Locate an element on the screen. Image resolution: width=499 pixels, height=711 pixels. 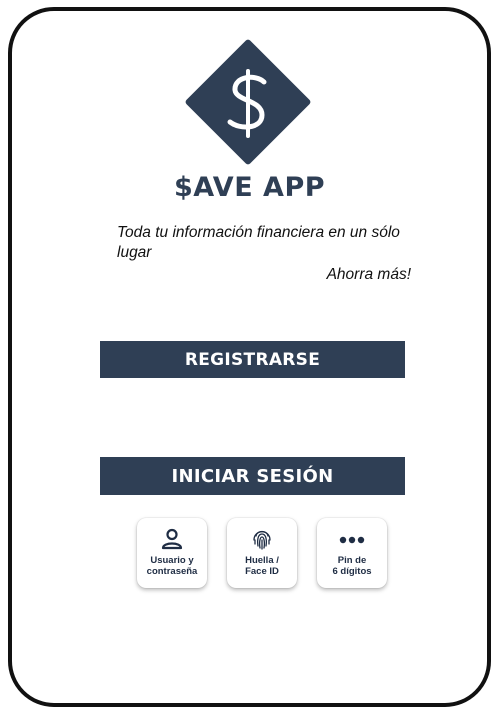
login-button: INICIAR SESIÓN is located at coordinates (252, 476).